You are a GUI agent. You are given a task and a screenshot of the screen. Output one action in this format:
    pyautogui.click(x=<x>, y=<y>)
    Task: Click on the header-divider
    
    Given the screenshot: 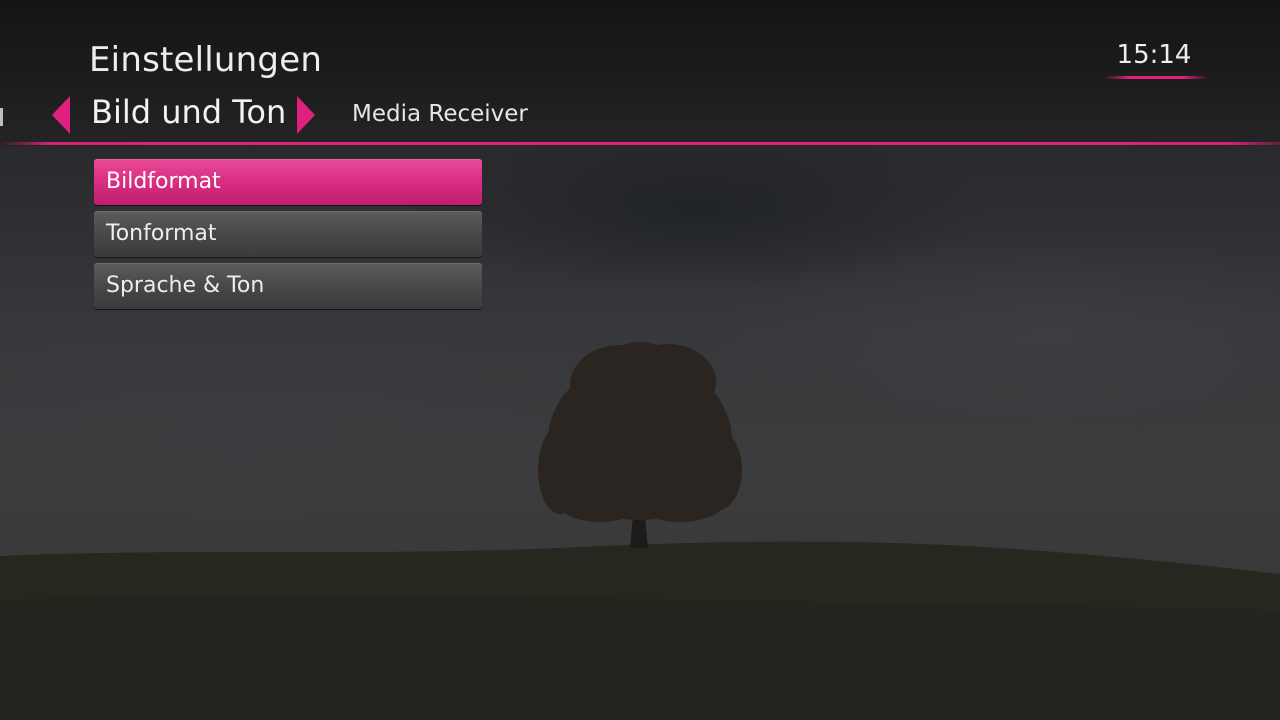 What is the action you would take?
    pyautogui.click(x=640, y=143)
    